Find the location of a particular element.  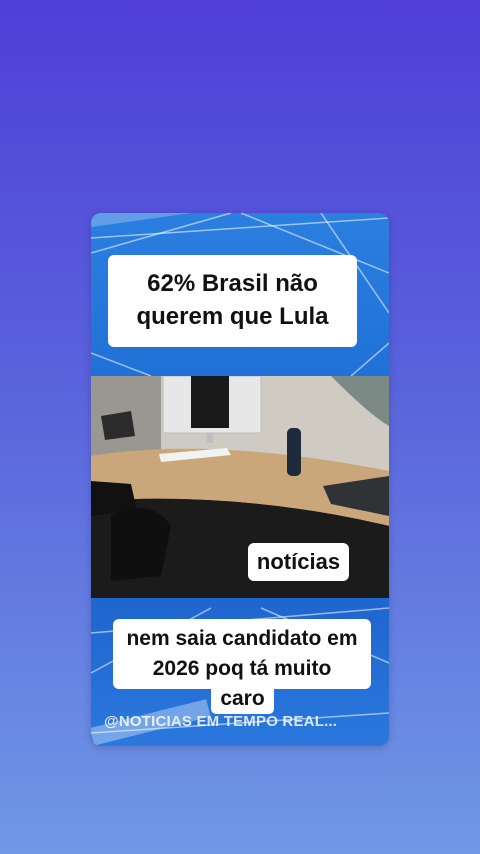

news-tag-label: notícias is located at coordinates (298, 562).